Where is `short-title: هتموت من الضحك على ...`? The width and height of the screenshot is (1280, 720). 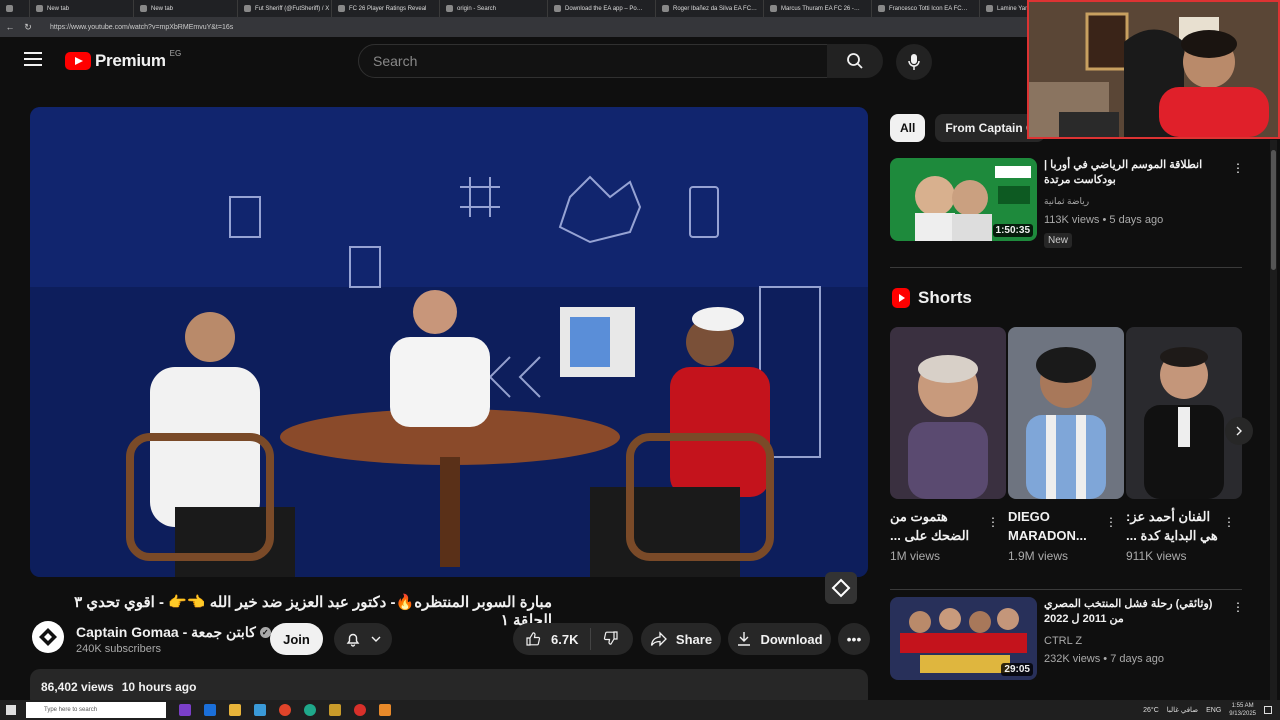
short-title: هتموت من الضحك على ... is located at coordinates (938, 526).